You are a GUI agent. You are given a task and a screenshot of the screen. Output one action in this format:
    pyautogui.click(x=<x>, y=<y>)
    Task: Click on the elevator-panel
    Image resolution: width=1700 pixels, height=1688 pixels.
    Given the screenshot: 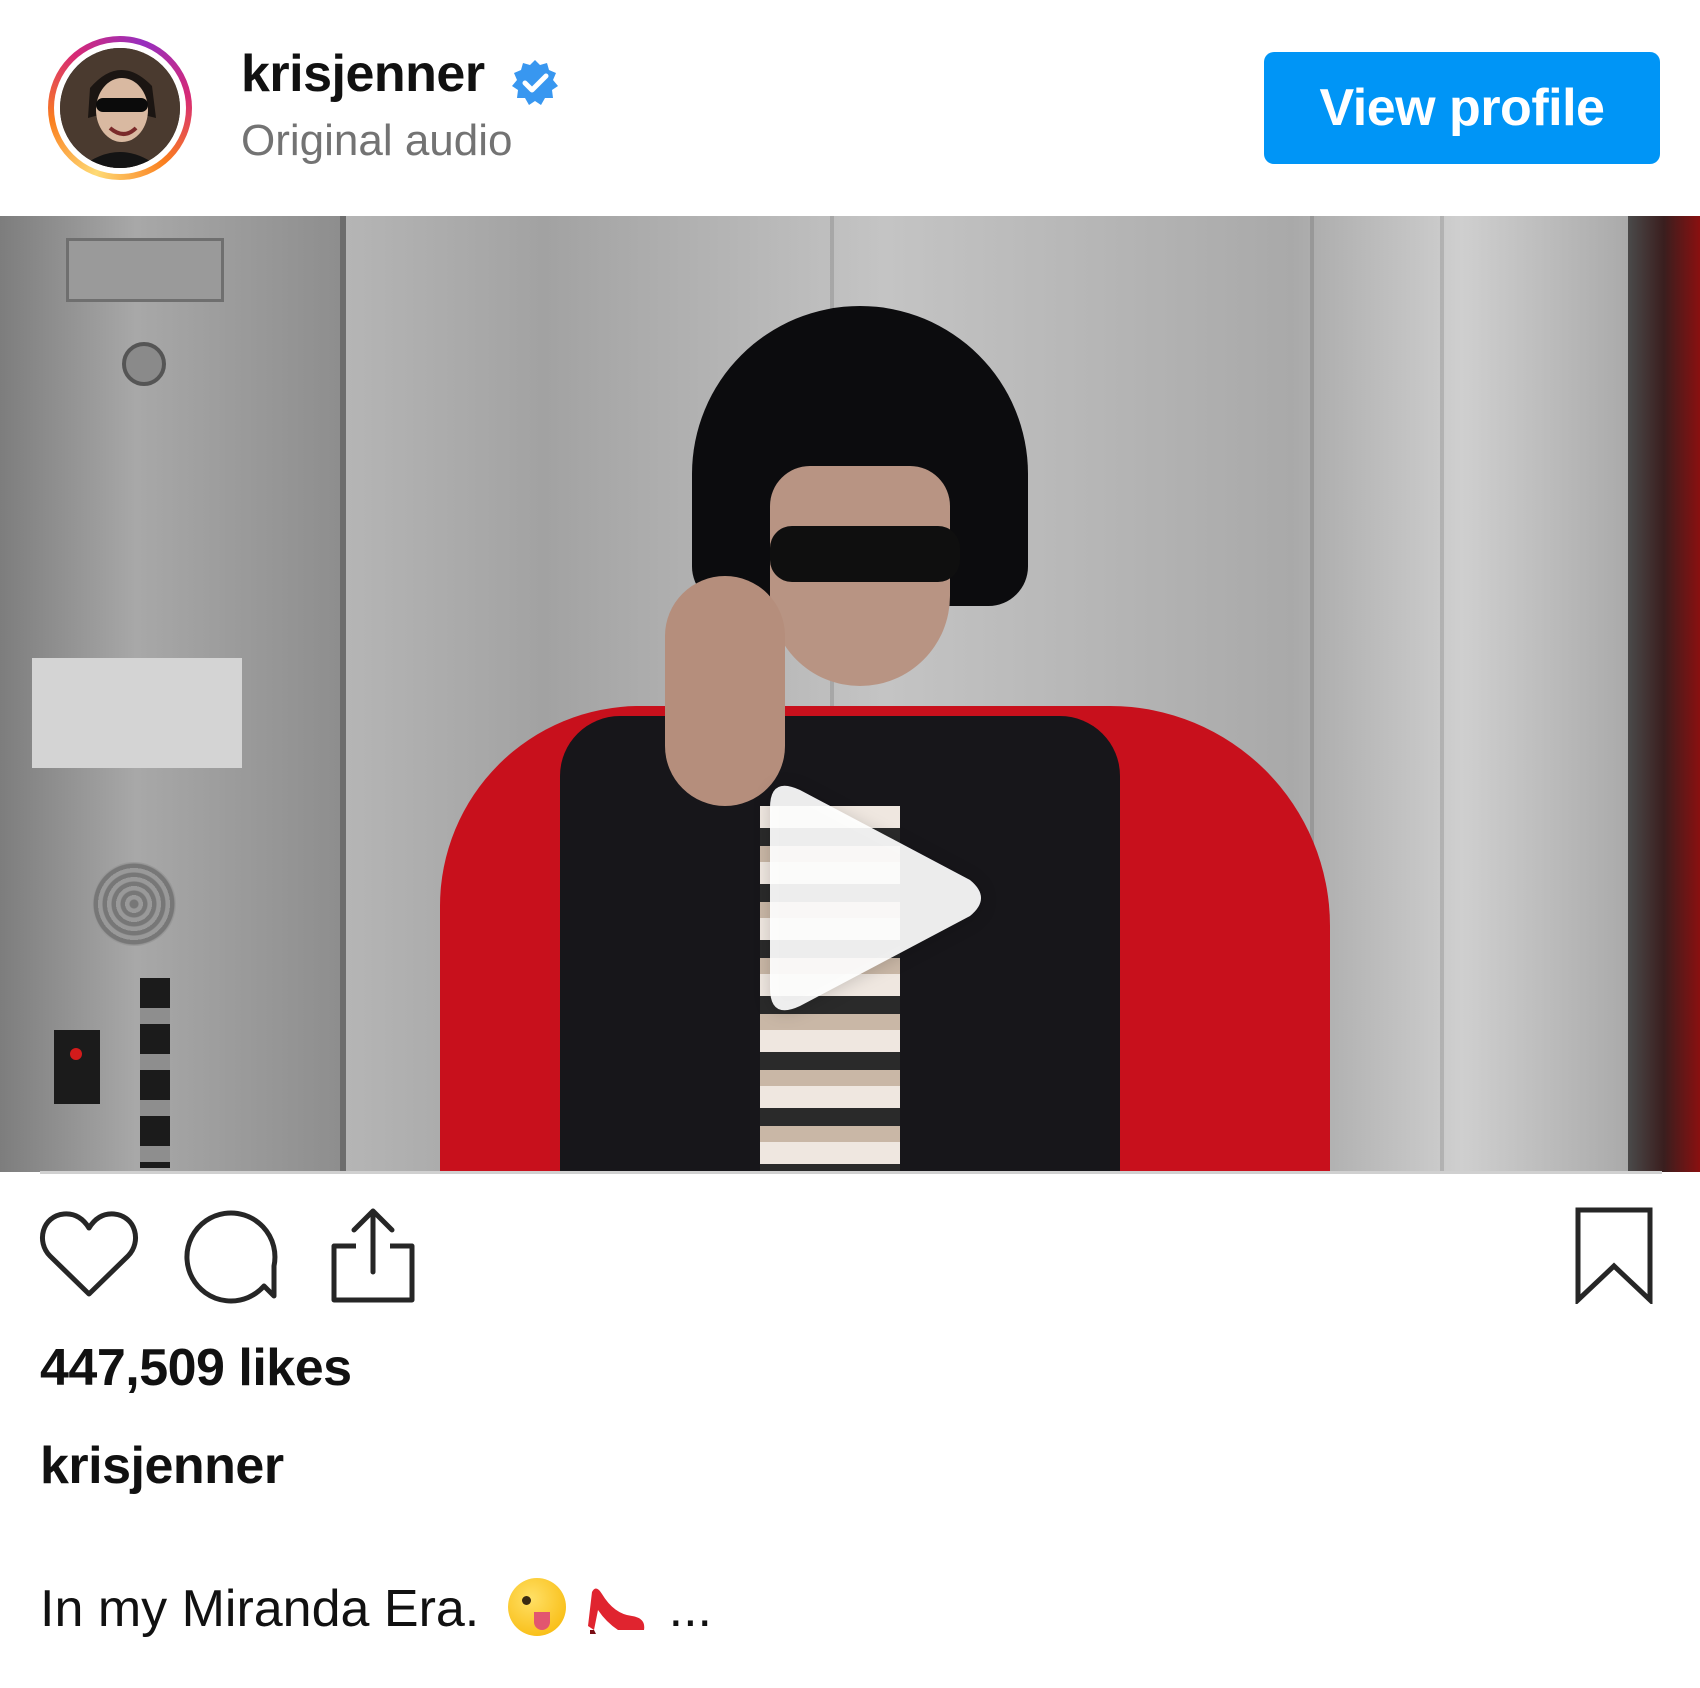 What is the action you would take?
    pyautogui.click(x=173, y=694)
    